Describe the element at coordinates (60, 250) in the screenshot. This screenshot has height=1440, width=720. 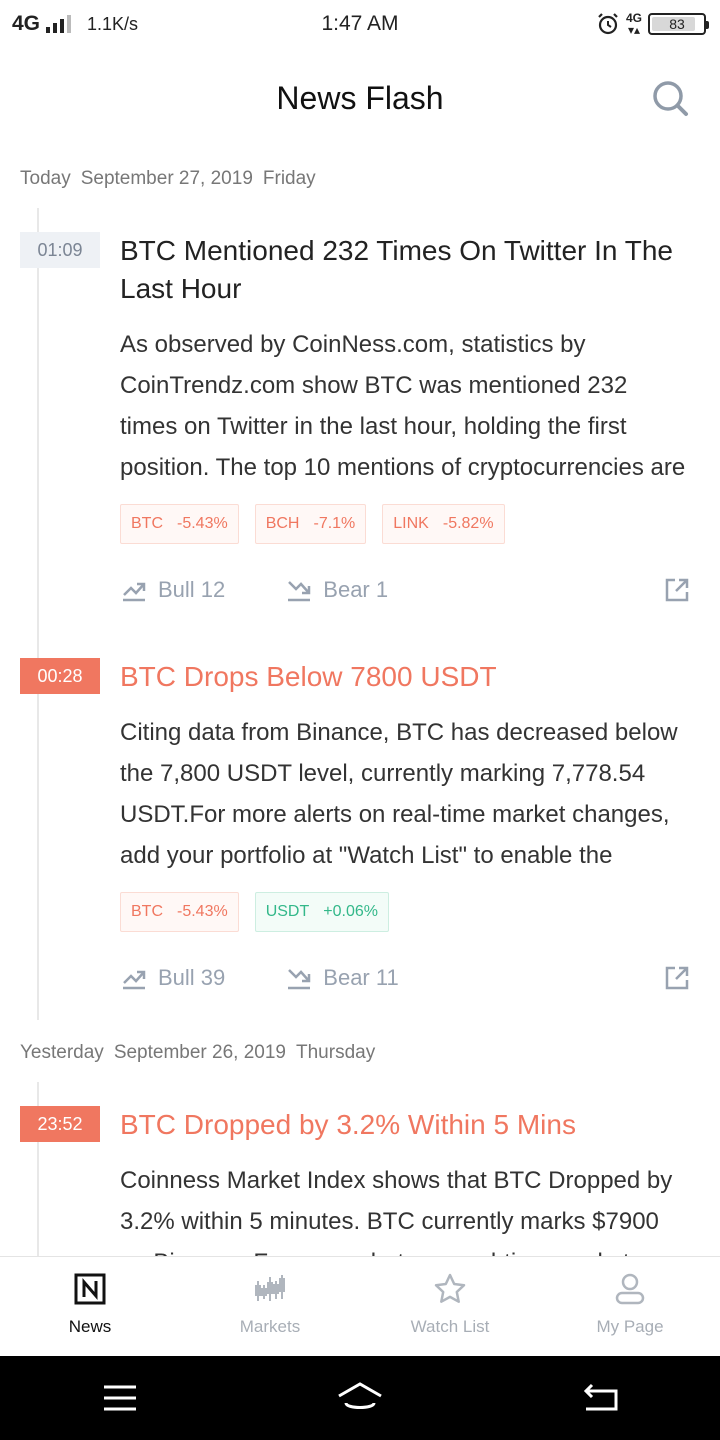
I see `news-time-badge: 01:09` at that location.